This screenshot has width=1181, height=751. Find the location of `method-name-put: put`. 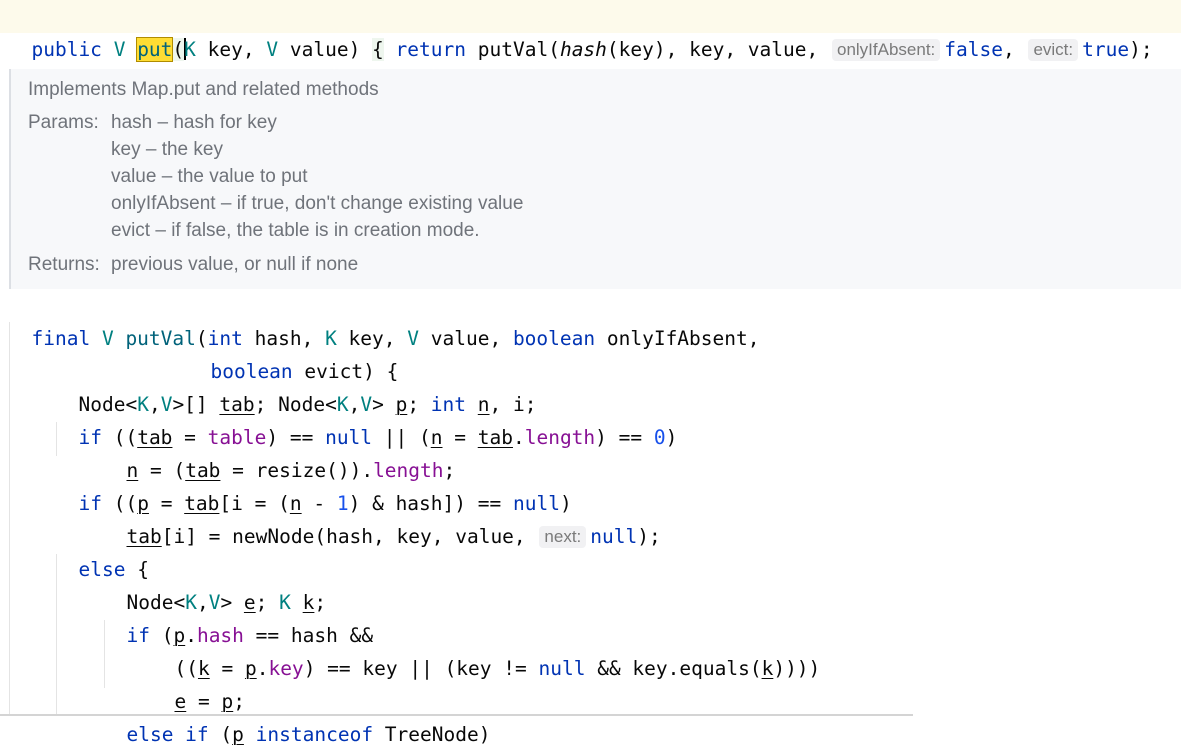

method-name-put: put is located at coordinates (155, 49).